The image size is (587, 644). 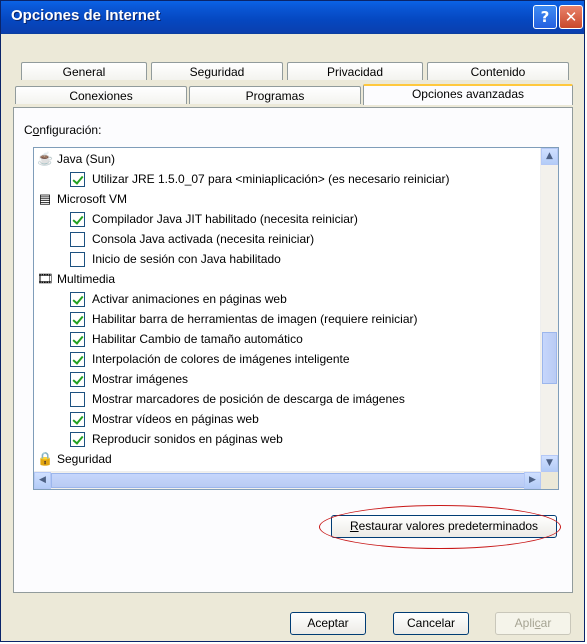 I want to click on configuracion-label: Configuración:, so click(x=63, y=130).